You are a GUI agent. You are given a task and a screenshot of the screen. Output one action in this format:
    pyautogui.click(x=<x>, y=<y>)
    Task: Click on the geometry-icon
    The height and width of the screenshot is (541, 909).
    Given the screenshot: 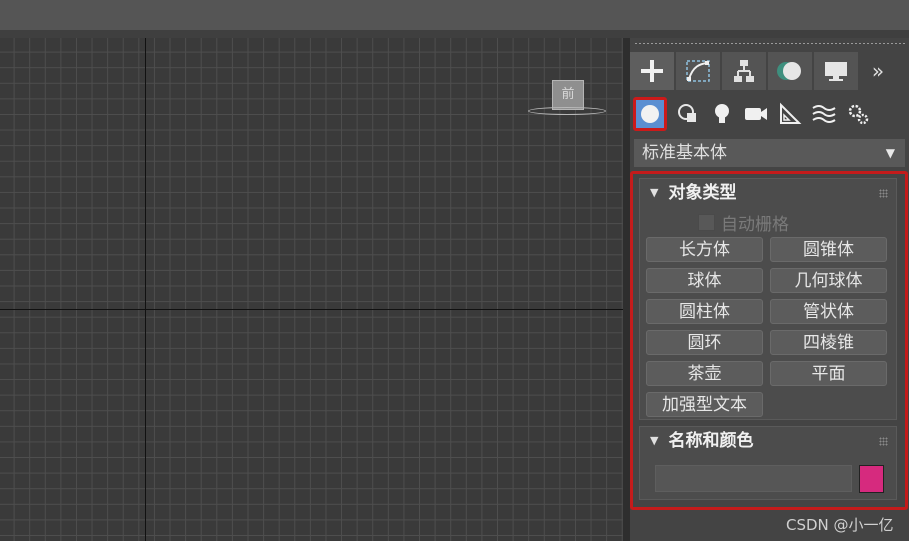 What is the action you would take?
    pyautogui.click(x=650, y=114)
    